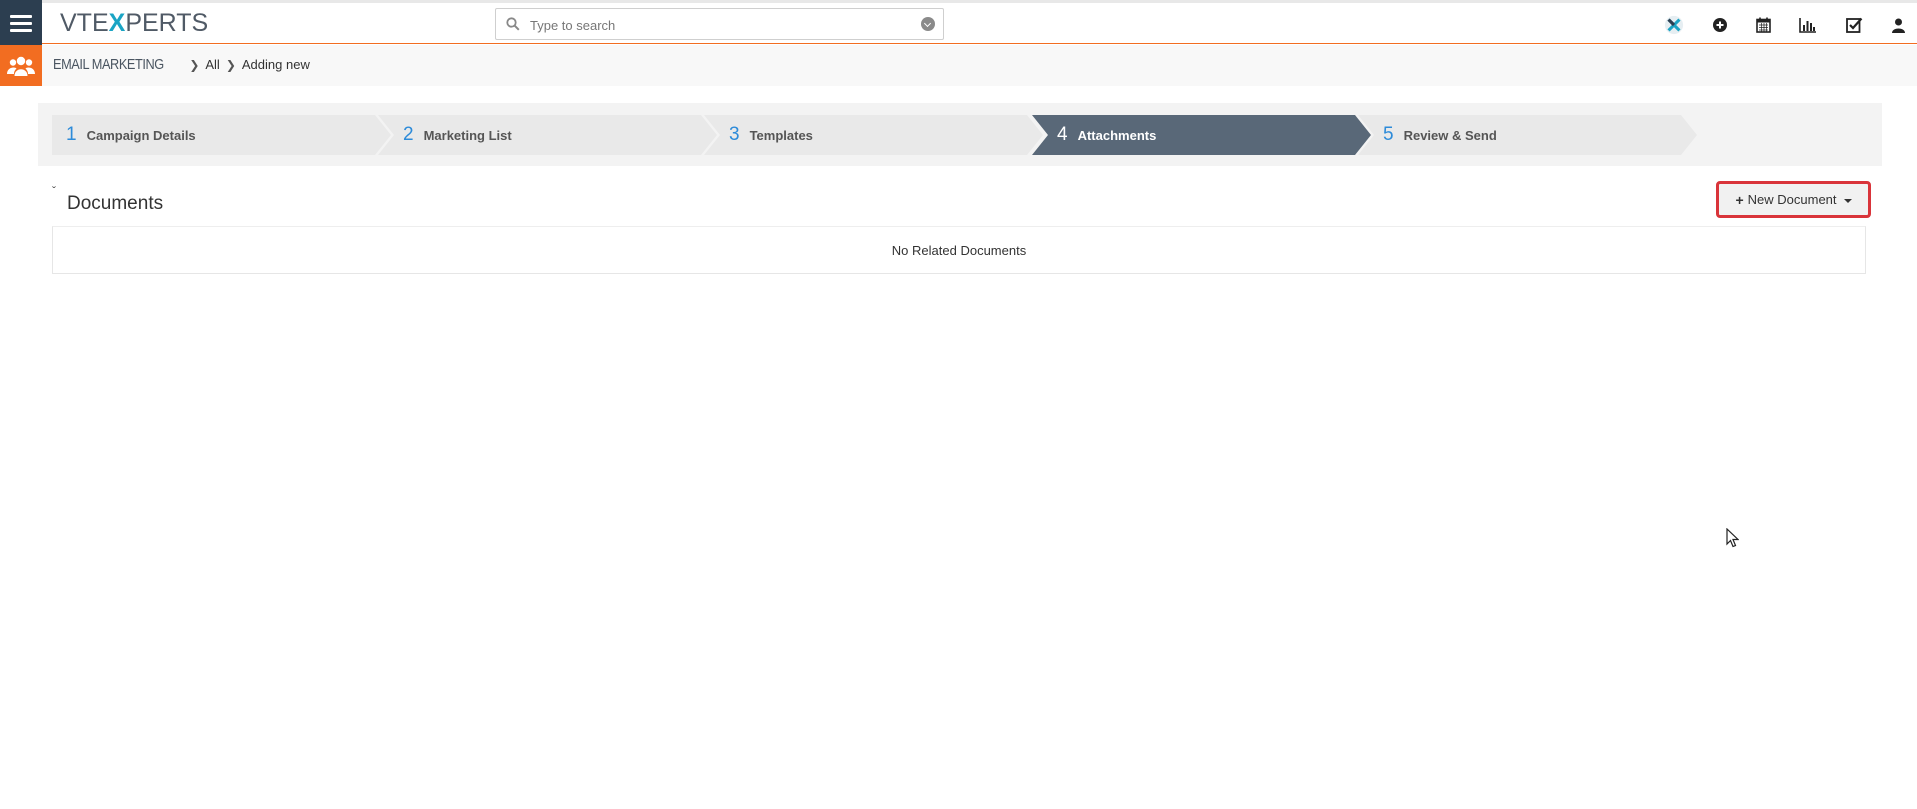 Image resolution: width=1917 pixels, height=809 pixels. What do you see at coordinates (1854, 25) in the screenshot?
I see `tasks-icon` at bounding box center [1854, 25].